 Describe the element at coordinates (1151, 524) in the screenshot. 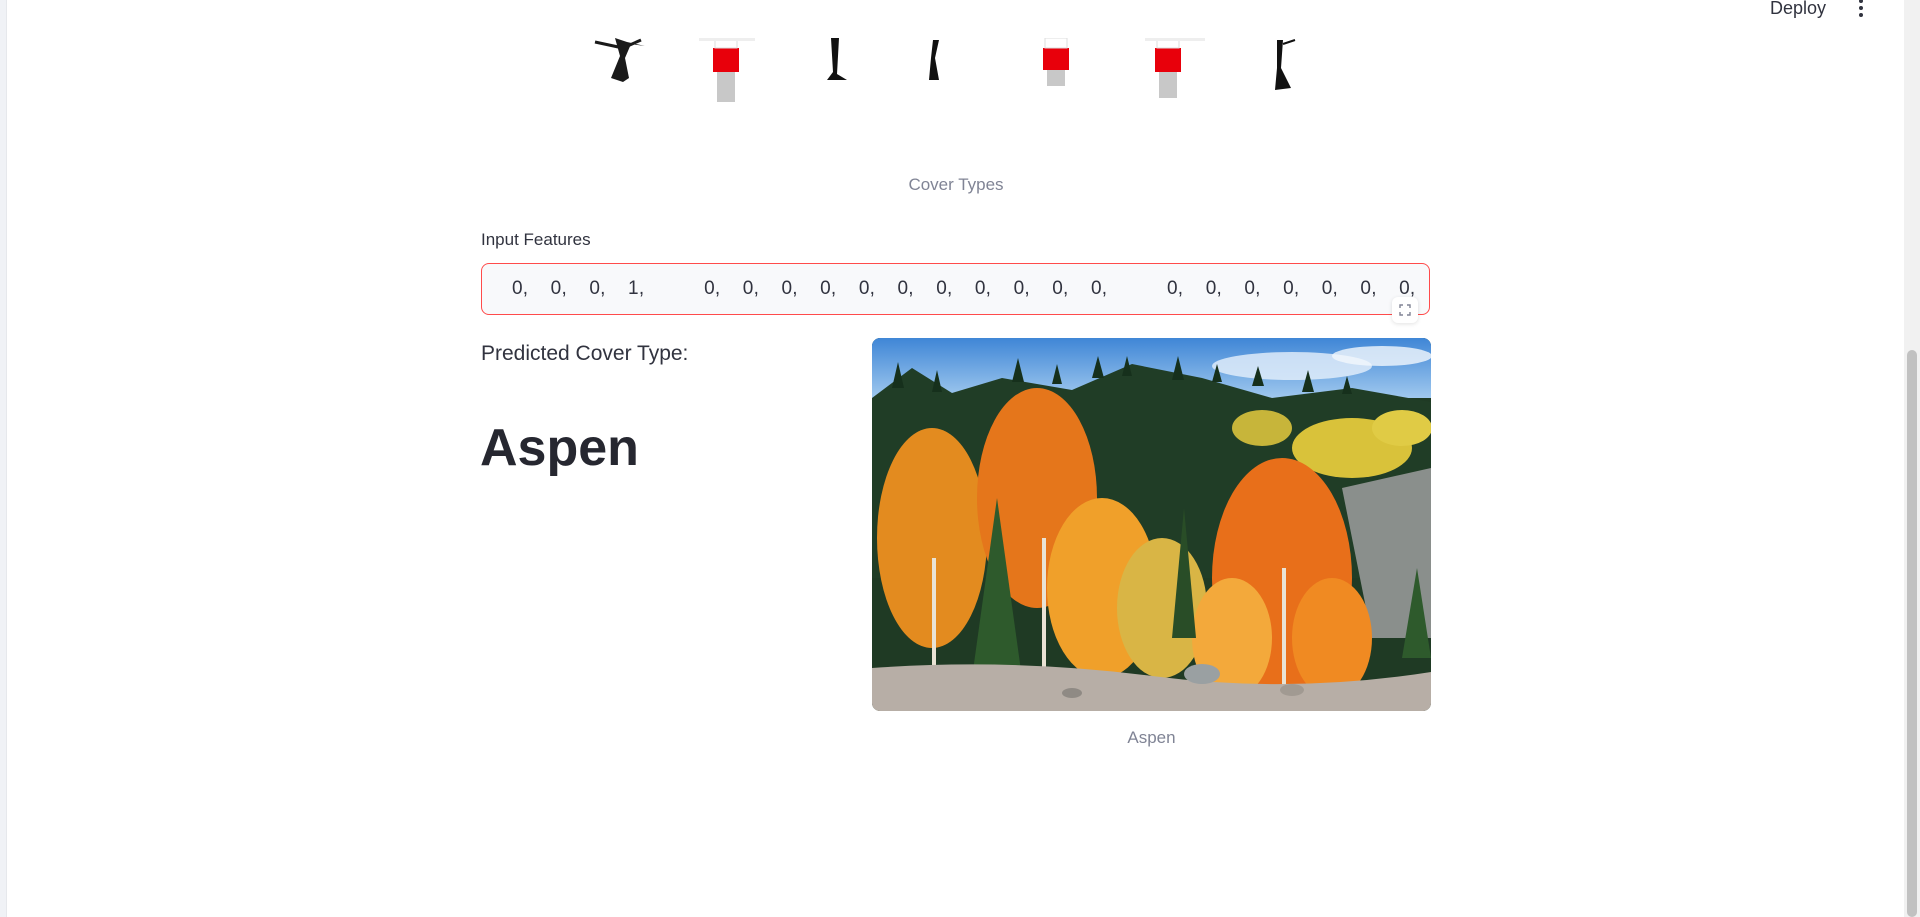

I see `aspen-photo` at that location.